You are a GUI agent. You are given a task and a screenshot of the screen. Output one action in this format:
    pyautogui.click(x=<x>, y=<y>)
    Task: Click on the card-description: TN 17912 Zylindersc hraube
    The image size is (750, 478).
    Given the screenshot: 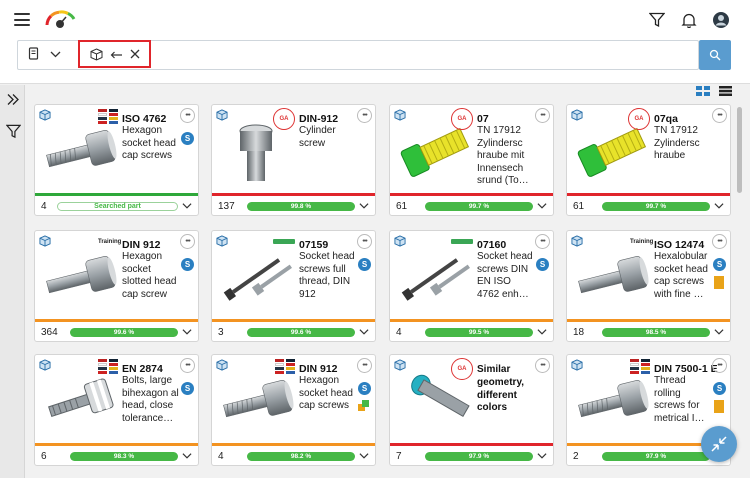 What is the action you would take?
    pyautogui.click(x=677, y=143)
    